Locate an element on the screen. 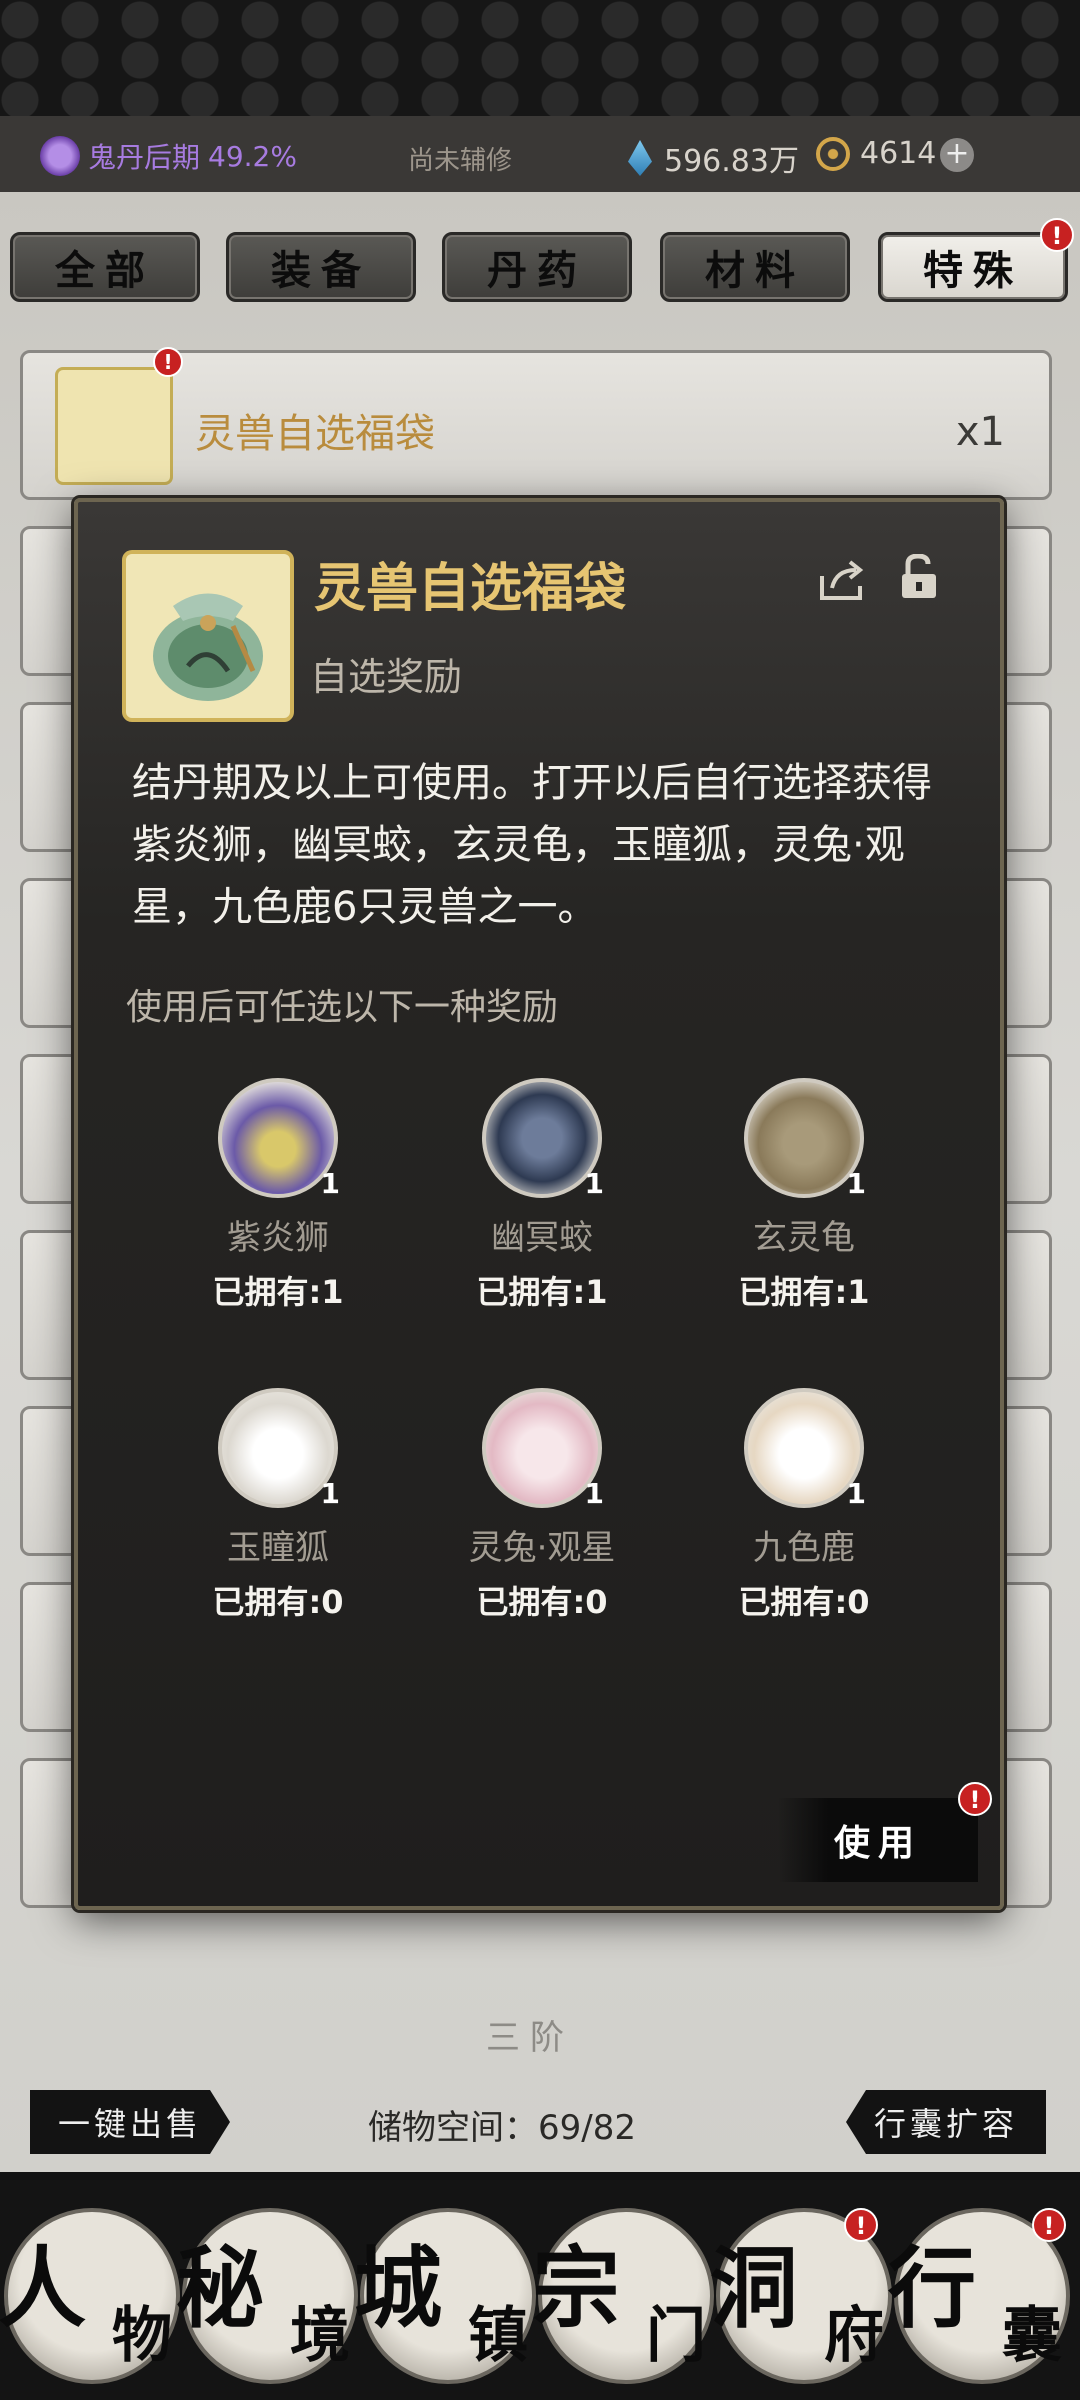 The width and height of the screenshot is (1080, 2400). expand-bag-button: 行囊扩容 is located at coordinates (946, 2122).